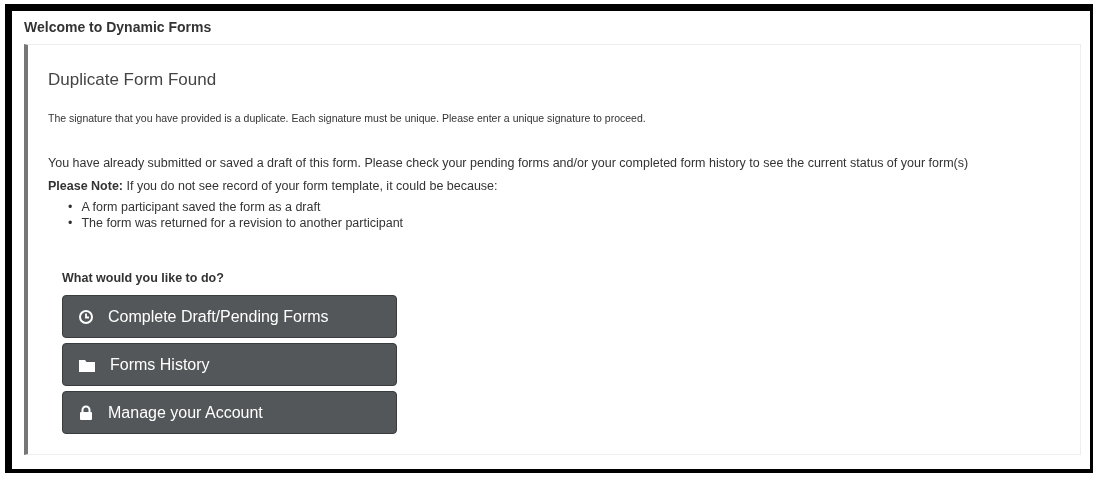 Image resolution: width=1096 pixels, height=477 pixels. Describe the element at coordinates (201, 207) in the screenshot. I see `reason-item: A form participant saved the form as a draft` at that location.